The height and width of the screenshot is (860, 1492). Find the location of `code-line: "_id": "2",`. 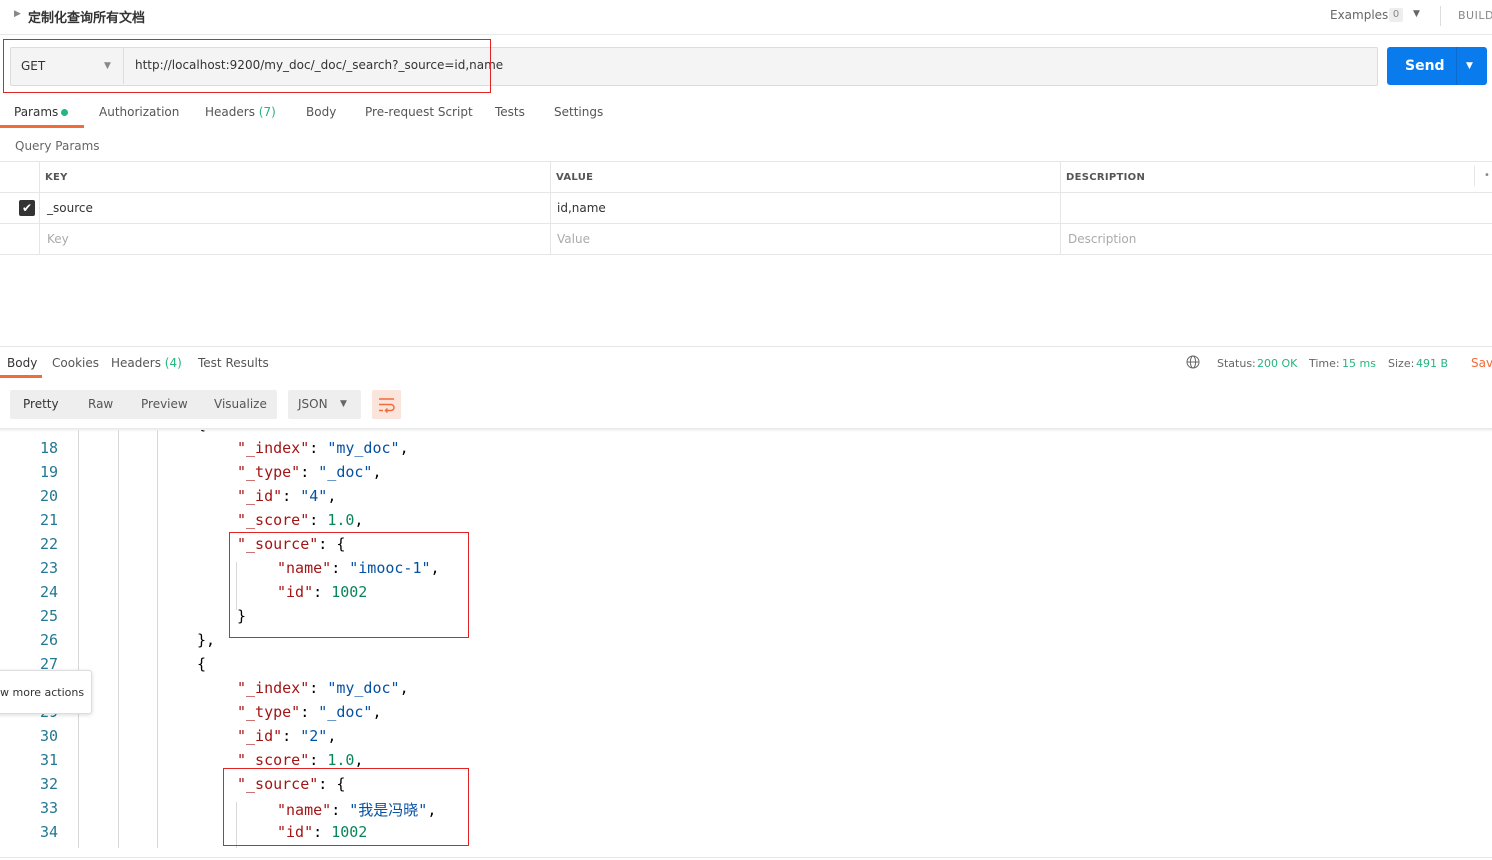

code-line: "_id": "2", is located at coordinates (287, 736).